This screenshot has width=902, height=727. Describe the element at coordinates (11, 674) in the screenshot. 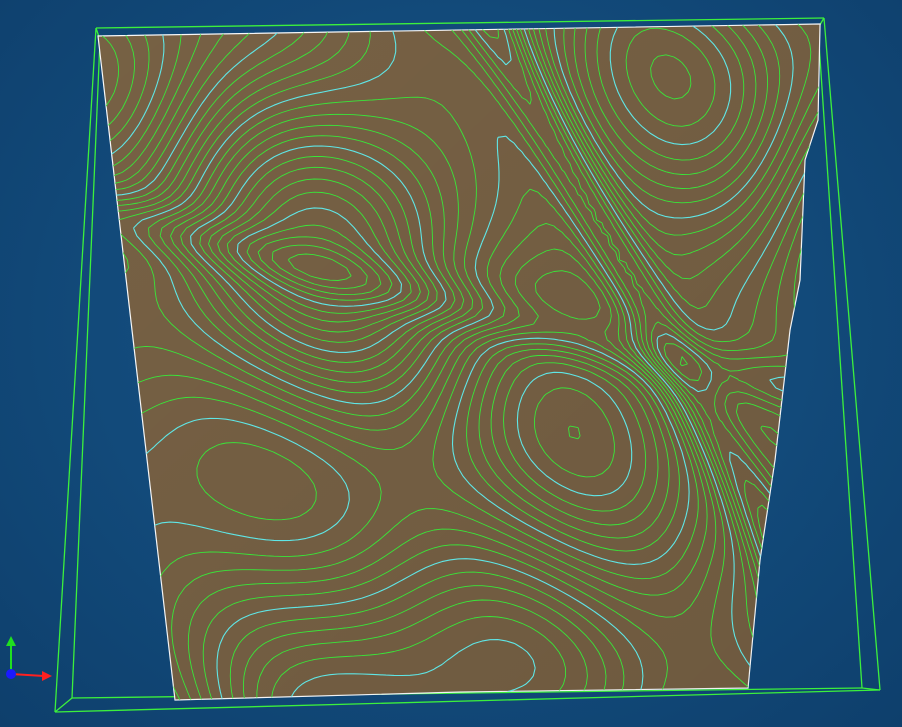

I see `axis-origin-icon` at that location.